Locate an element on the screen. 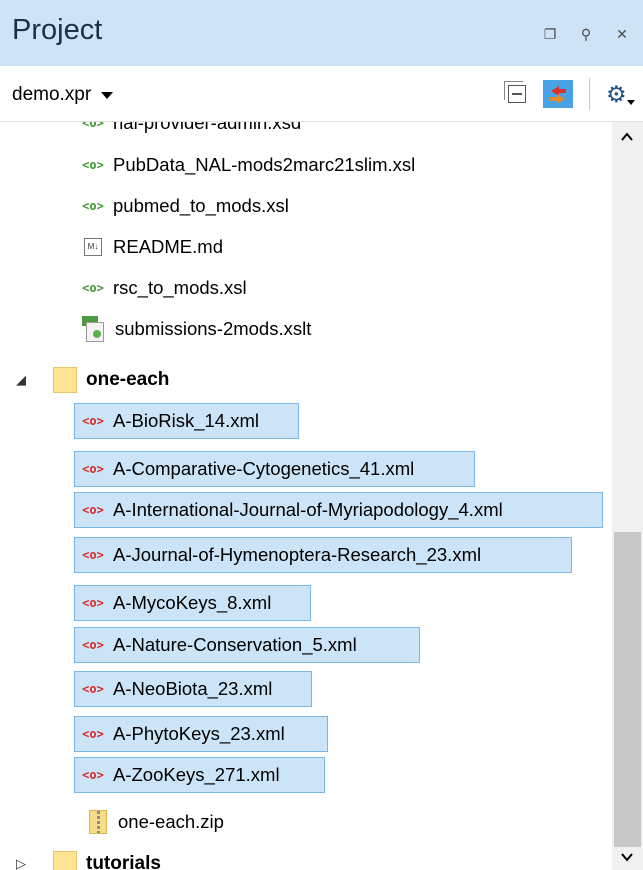  restore-icon: ❐ is located at coordinates (550, 34).